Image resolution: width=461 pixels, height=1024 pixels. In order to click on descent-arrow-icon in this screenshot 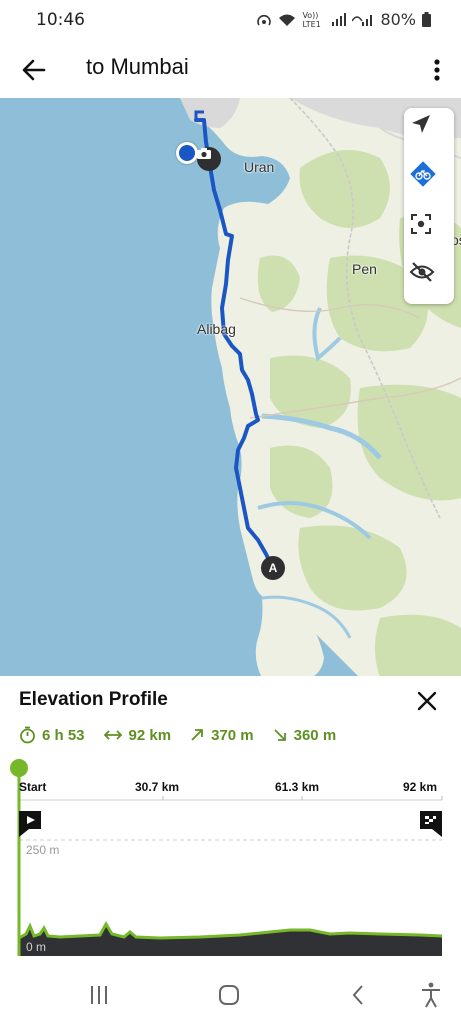, I will do `click(279, 735)`.